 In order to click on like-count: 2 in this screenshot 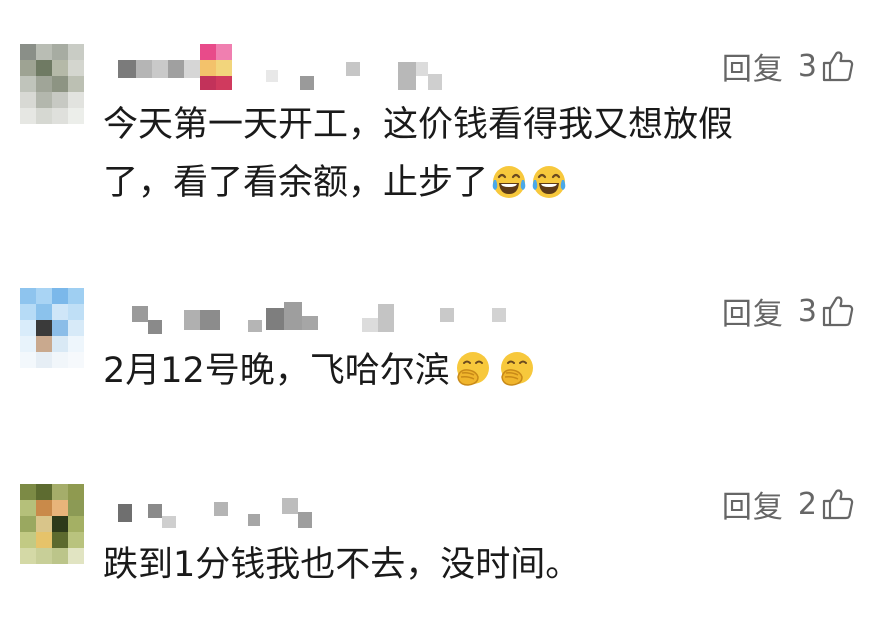, I will do `click(807, 504)`.